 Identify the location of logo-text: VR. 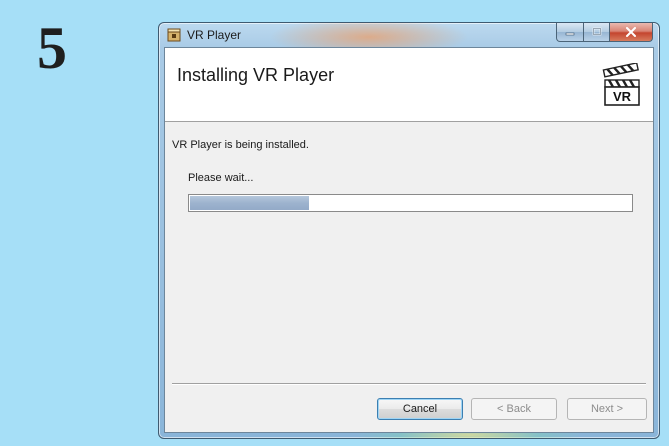
(622, 96).